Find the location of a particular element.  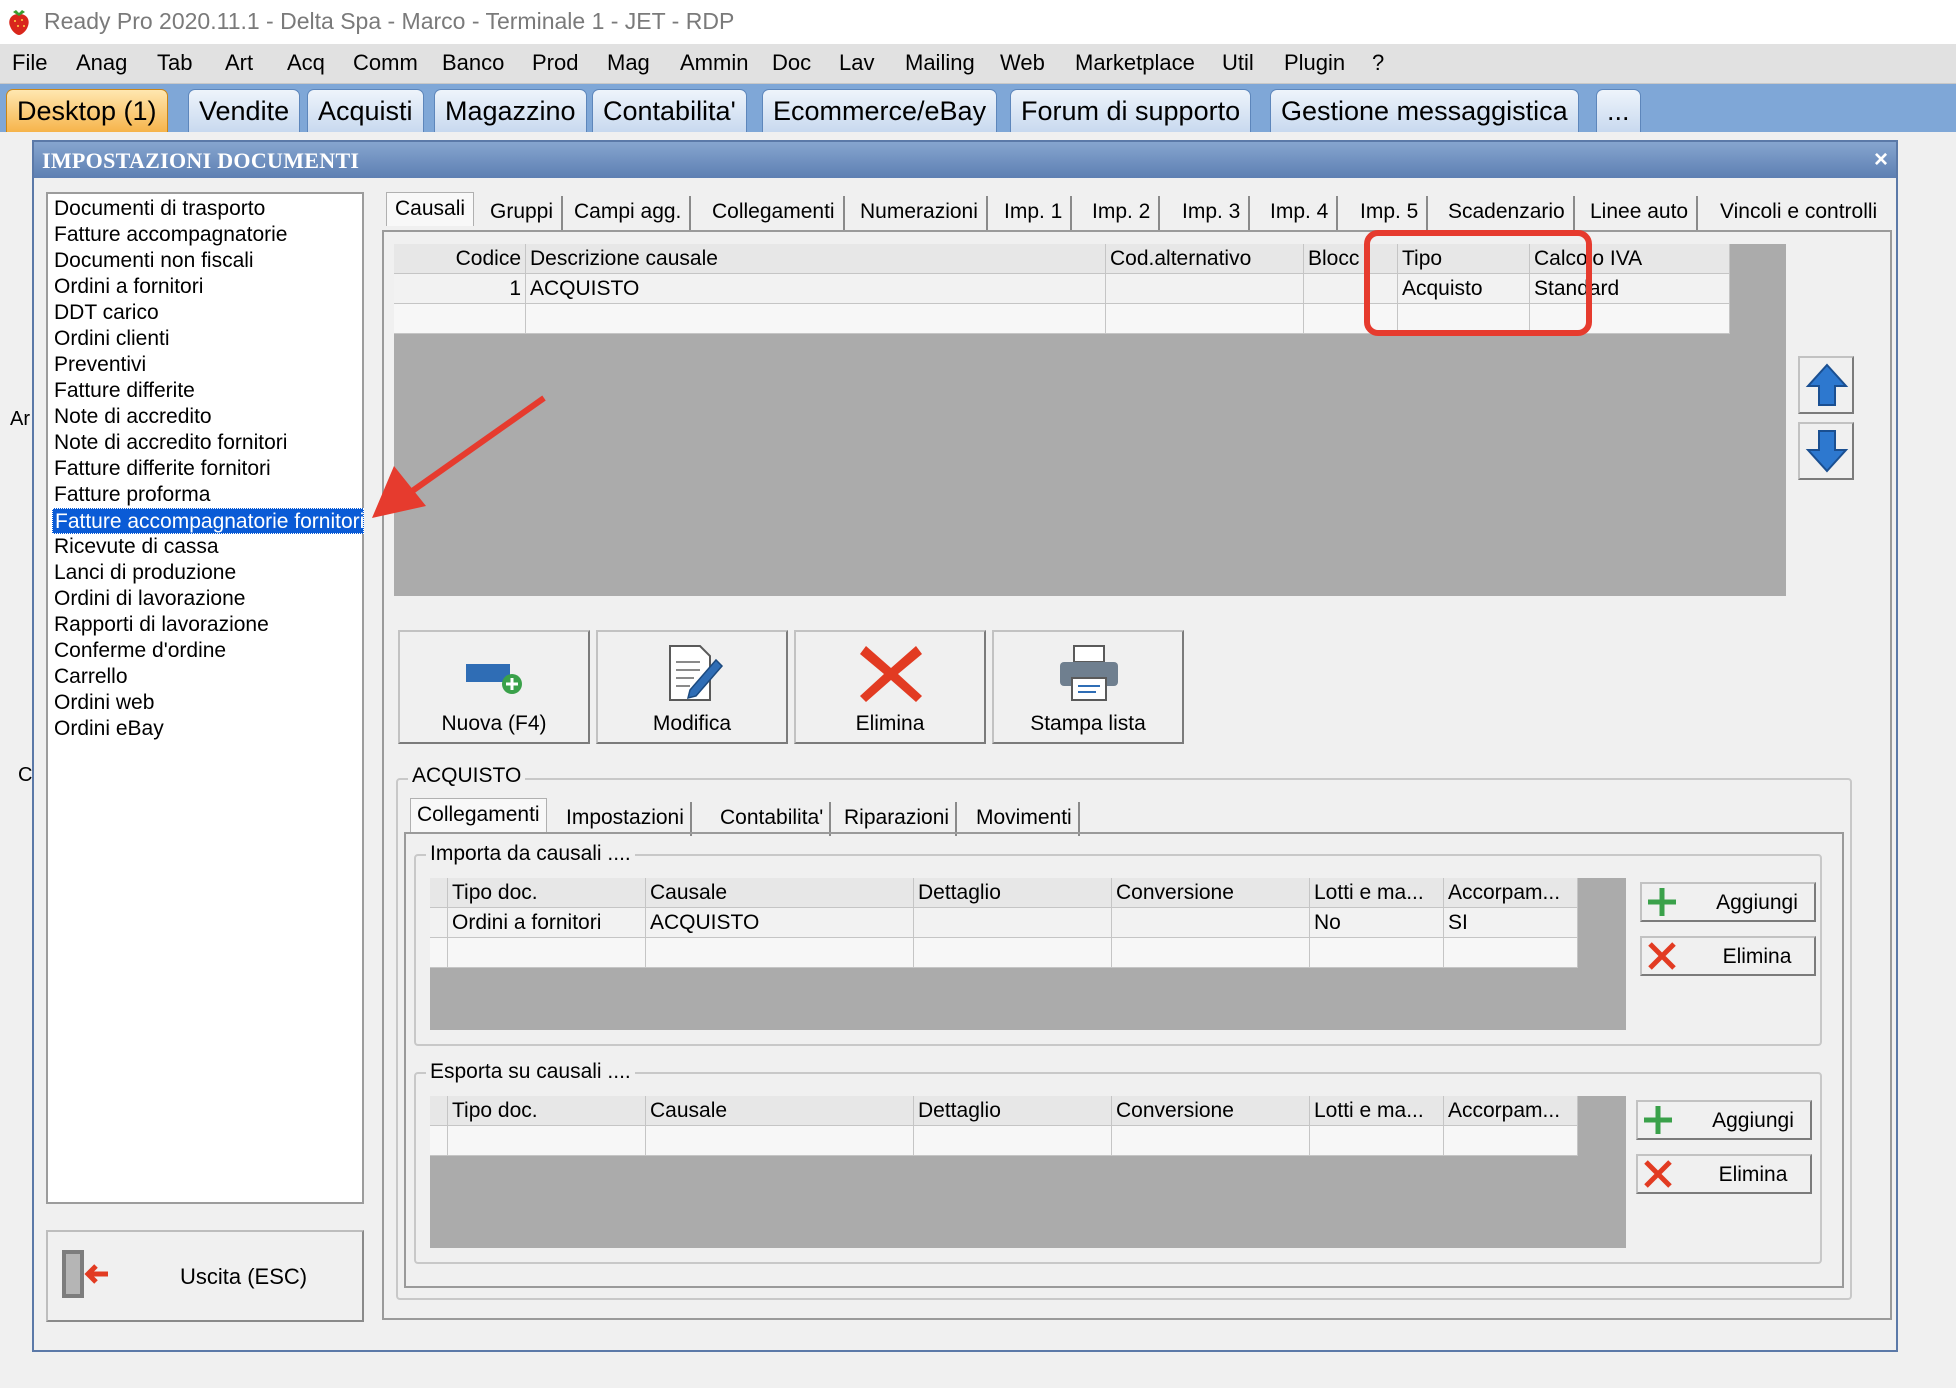

tab-imp-1: Imp. 1 is located at coordinates (1034, 213).